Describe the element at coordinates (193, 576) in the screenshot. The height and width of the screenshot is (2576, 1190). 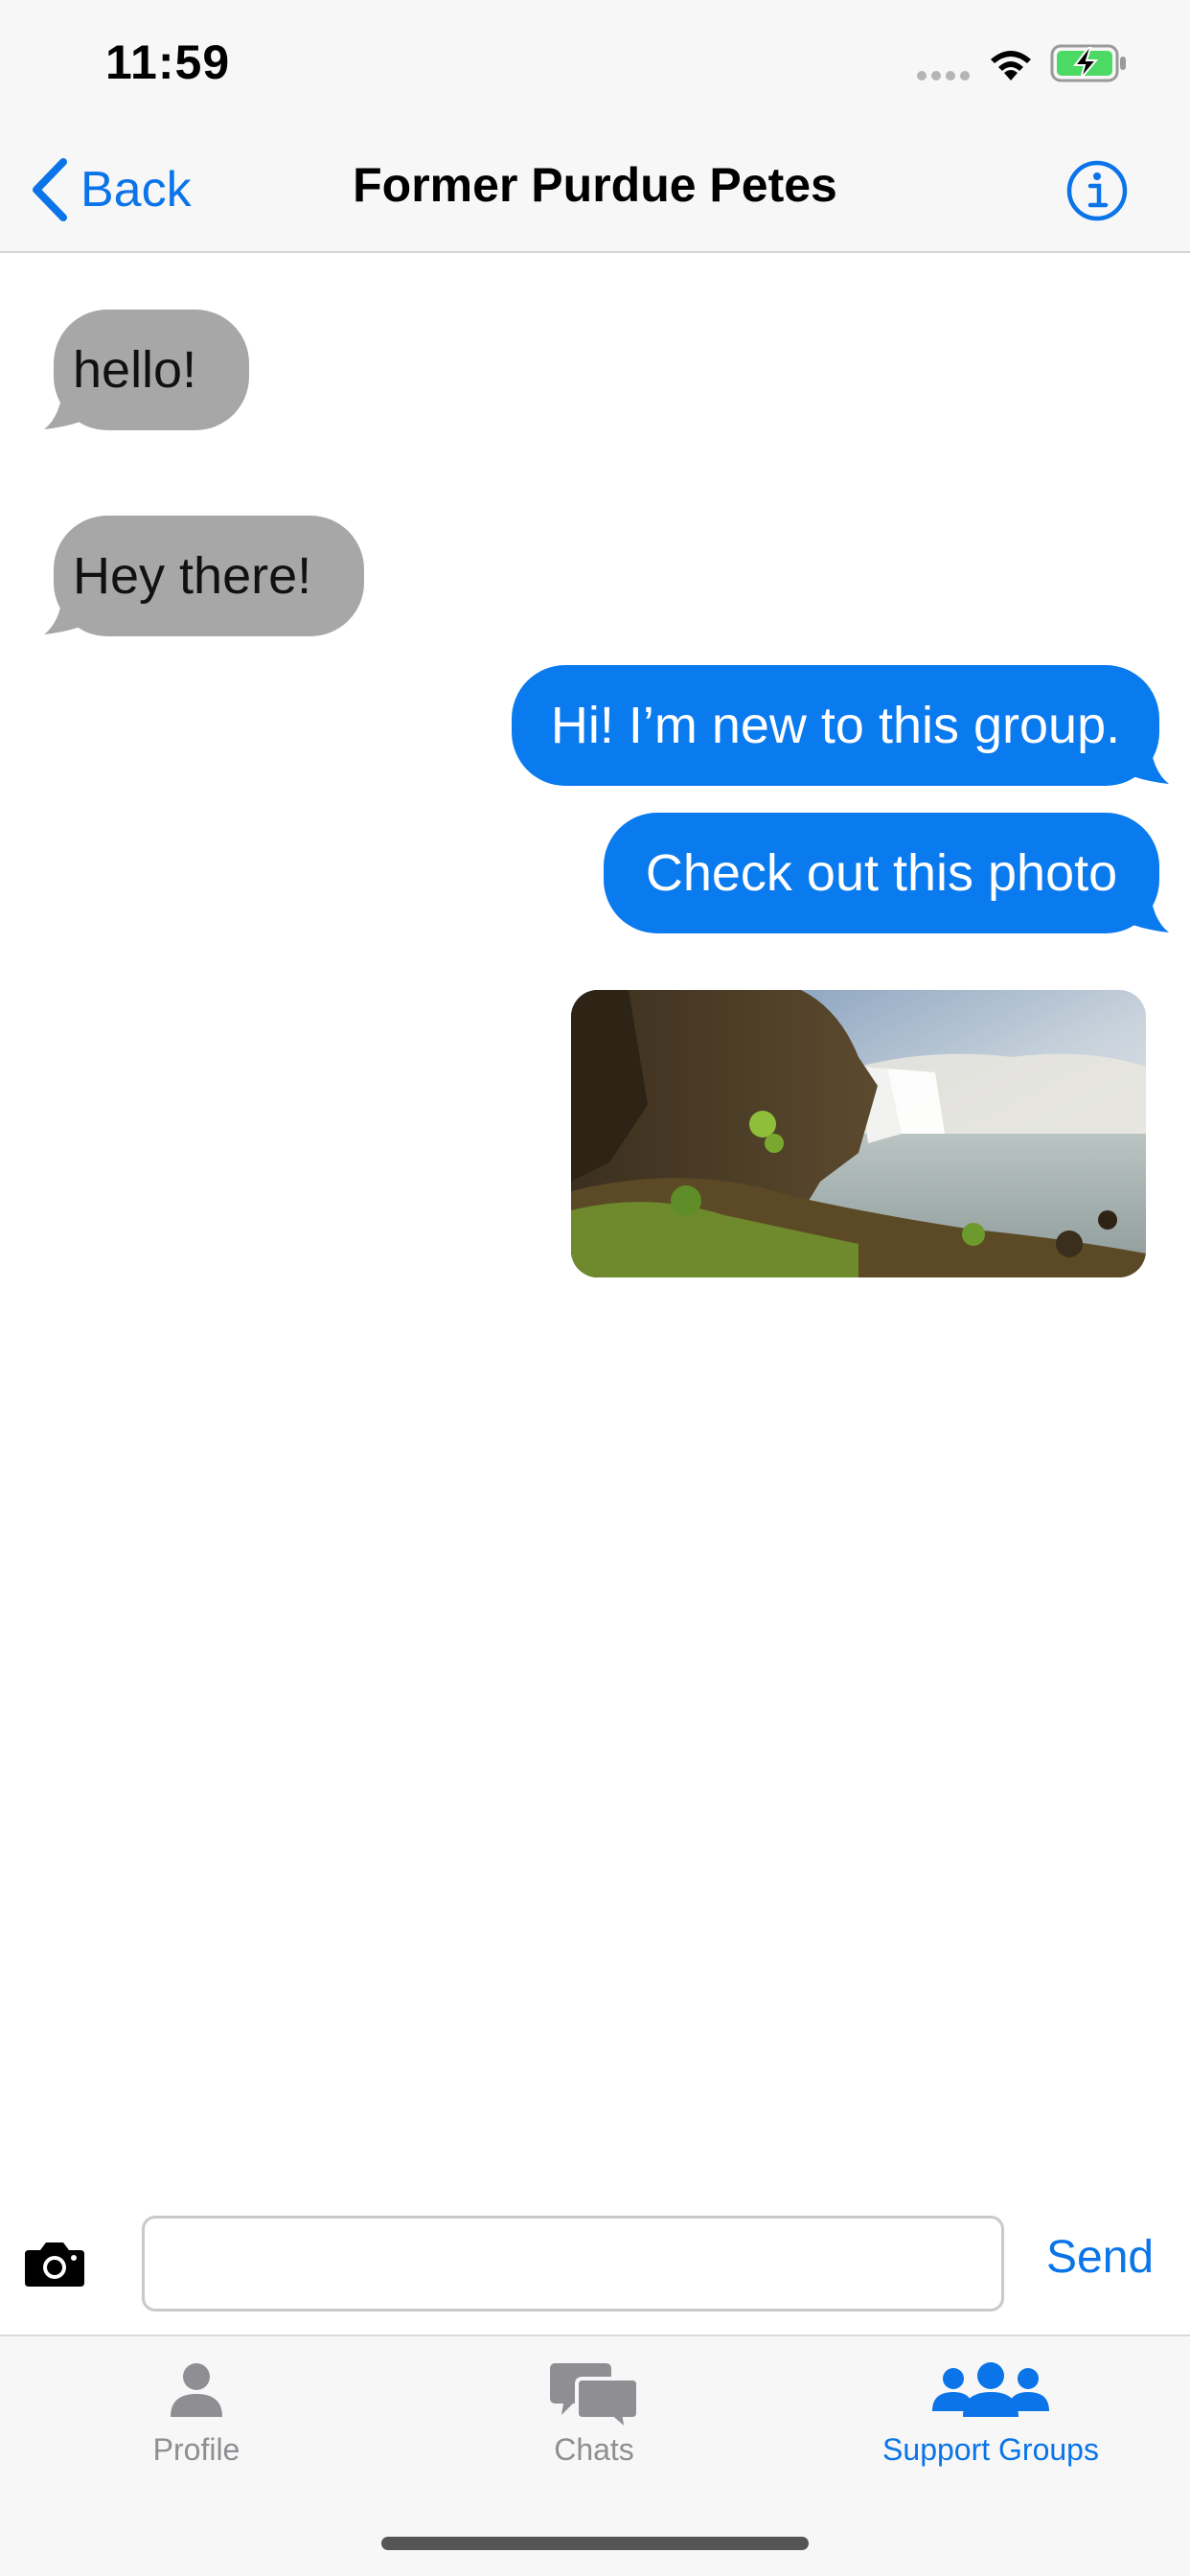
I see `message-text: Hey there!` at that location.